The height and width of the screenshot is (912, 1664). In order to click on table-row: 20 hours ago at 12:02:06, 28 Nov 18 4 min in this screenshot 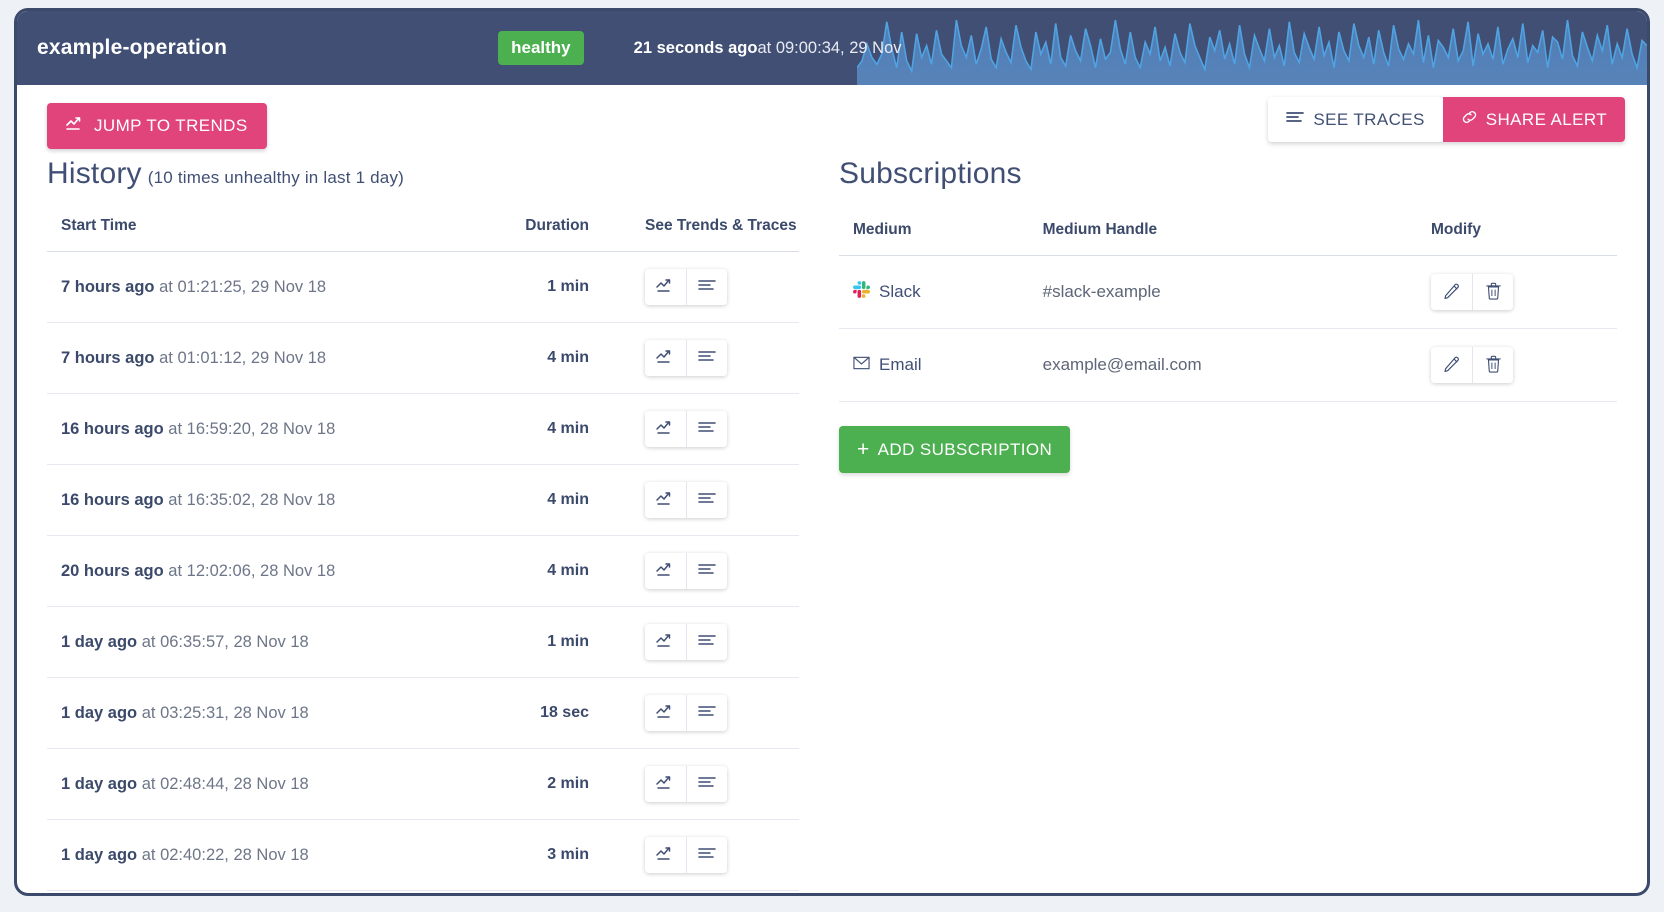, I will do `click(423, 571)`.